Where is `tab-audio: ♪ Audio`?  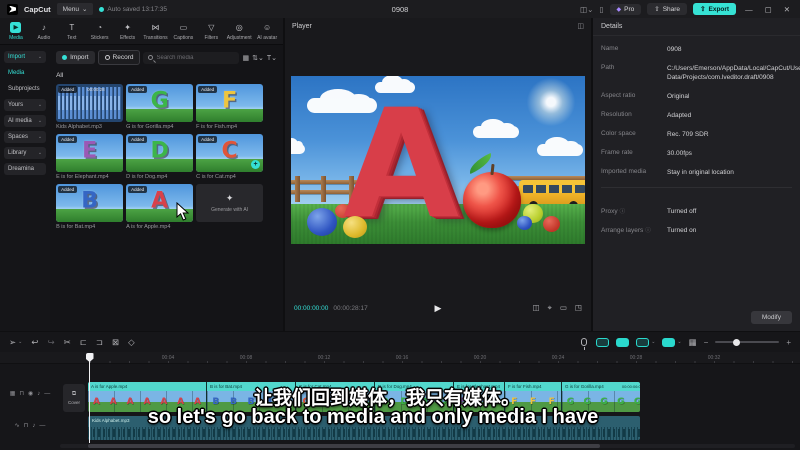 tab-audio: ♪ Audio is located at coordinates (44, 31).